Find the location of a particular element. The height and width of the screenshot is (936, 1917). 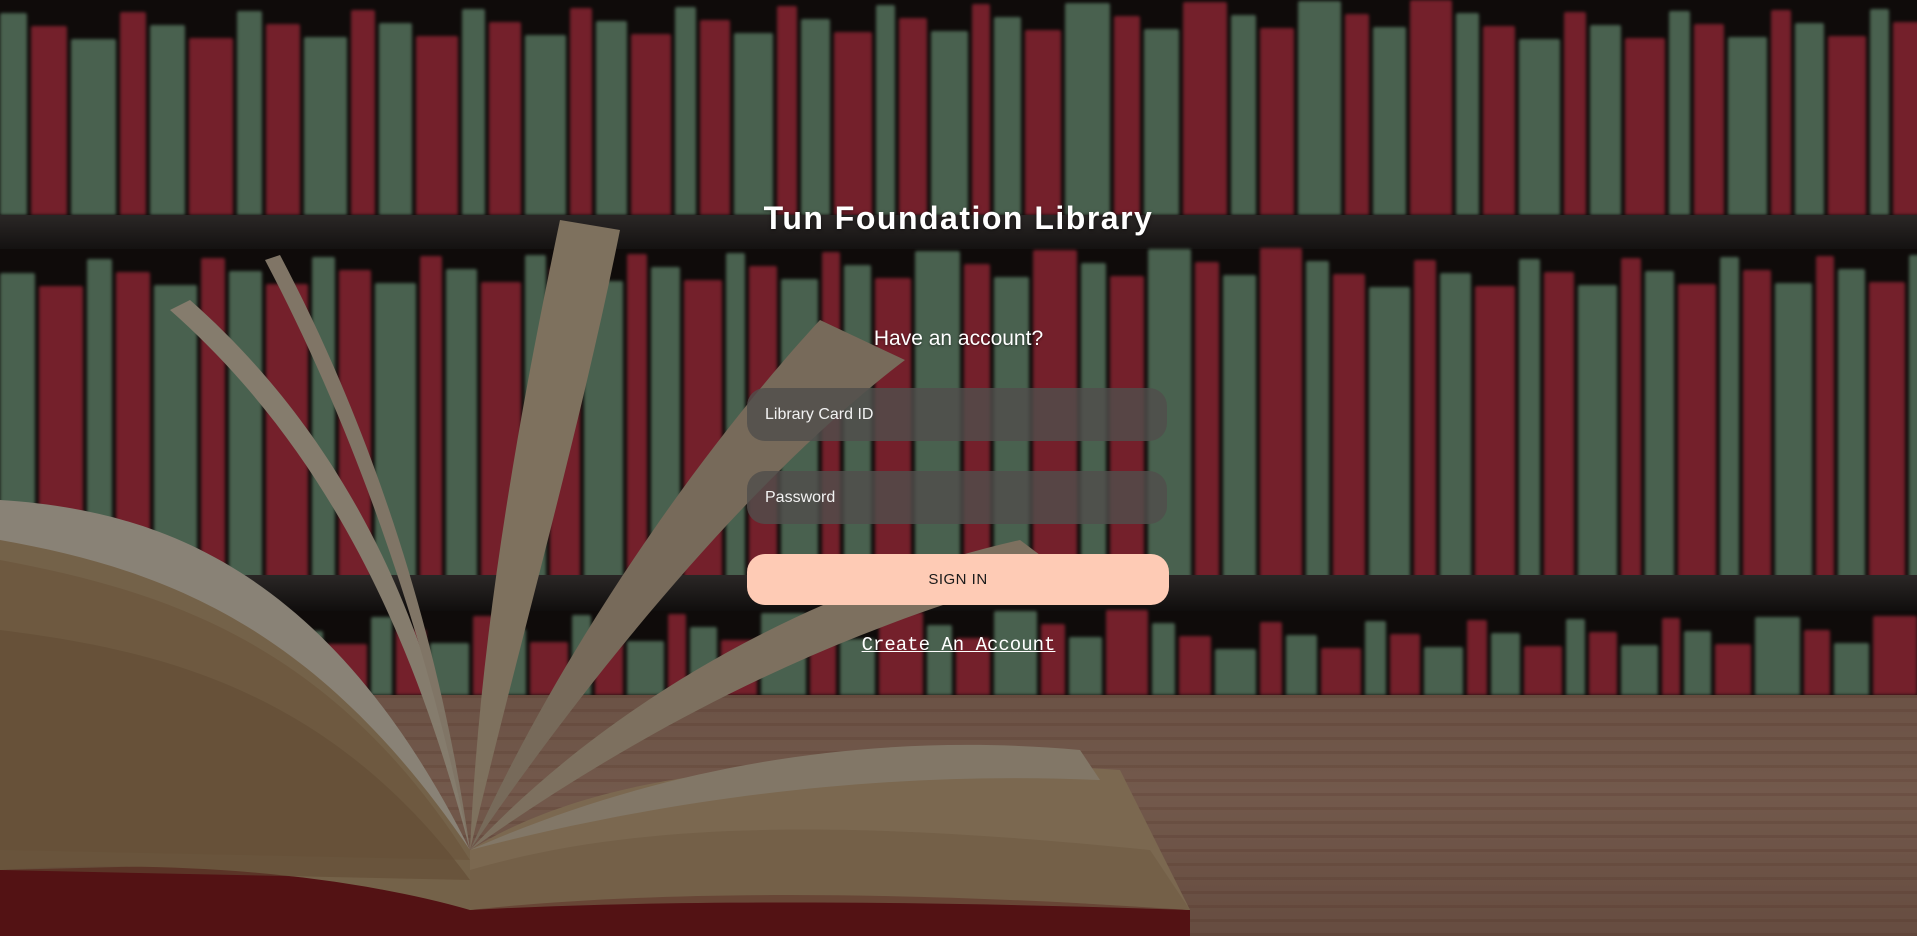

create-account-link: Create An Account is located at coordinates (959, 645).